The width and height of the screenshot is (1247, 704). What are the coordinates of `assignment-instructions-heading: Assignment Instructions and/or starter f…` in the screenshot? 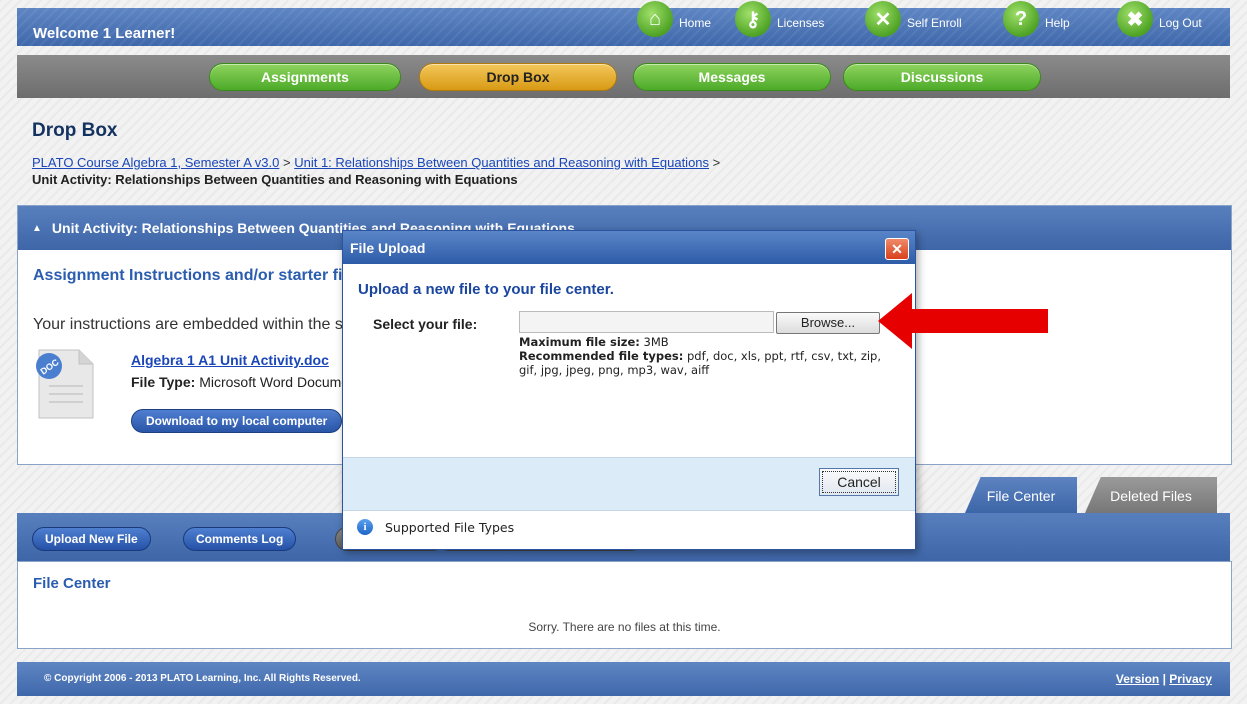 It's located at (194, 275).